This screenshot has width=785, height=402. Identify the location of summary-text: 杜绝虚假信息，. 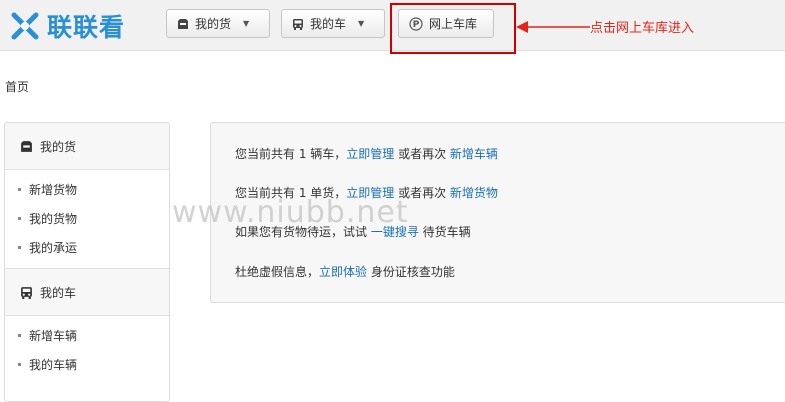
(277, 272).